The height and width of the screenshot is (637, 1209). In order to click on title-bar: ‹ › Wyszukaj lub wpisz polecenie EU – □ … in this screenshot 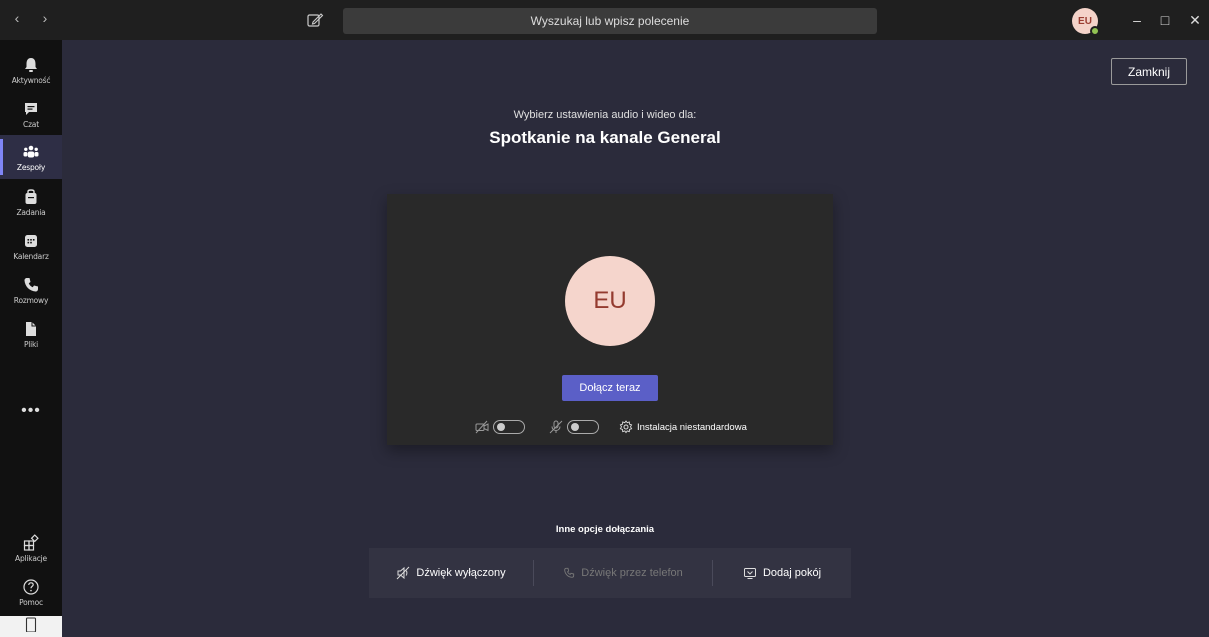, I will do `click(604, 20)`.